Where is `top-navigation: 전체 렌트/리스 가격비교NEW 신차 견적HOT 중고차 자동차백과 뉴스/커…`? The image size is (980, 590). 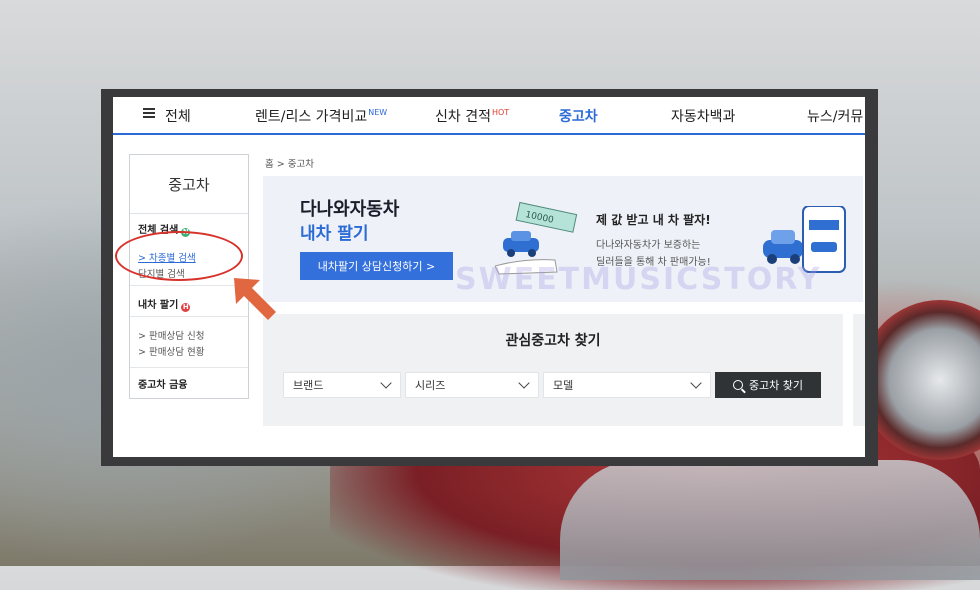
top-navigation: 전체 렌트/리스 가격비교NEW 신차 견적HOT 중고차 자동차백과 뉴스/커… is located at coordinates (489, 116).